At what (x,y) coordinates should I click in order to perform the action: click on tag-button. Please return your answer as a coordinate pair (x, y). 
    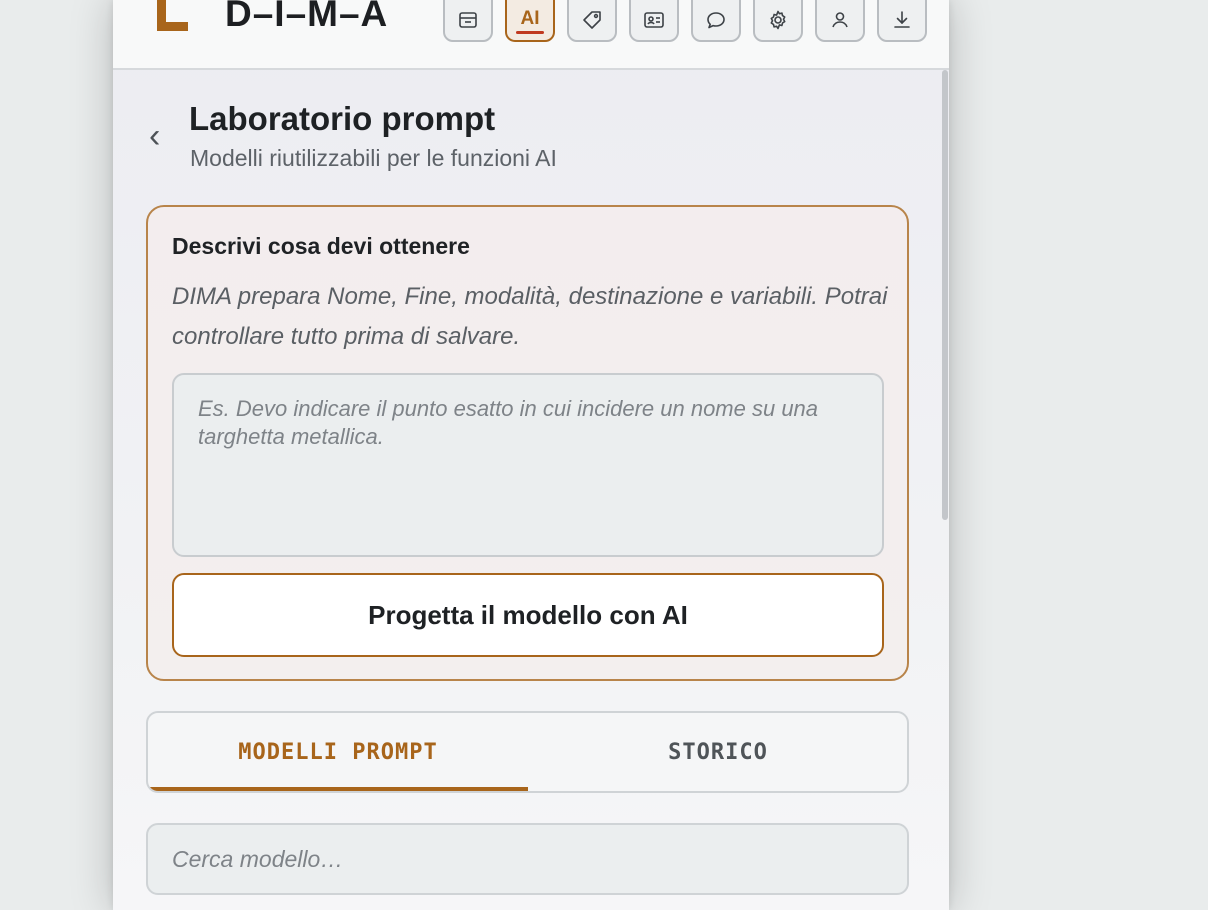
    Looking at the image, I should click on (592, 21).